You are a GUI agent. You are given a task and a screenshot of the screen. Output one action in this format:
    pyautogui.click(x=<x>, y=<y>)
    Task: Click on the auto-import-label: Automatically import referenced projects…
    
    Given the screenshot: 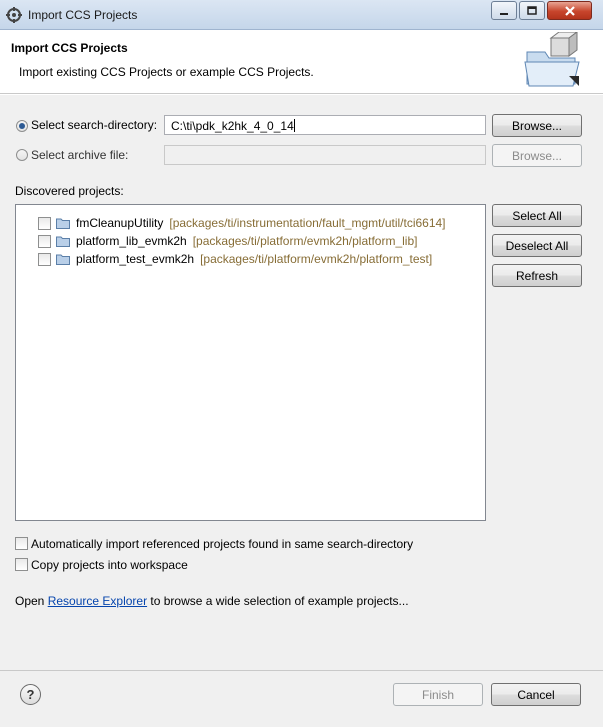 What is the action you would take?
    pyautogui.click(x=222, y=544)
    